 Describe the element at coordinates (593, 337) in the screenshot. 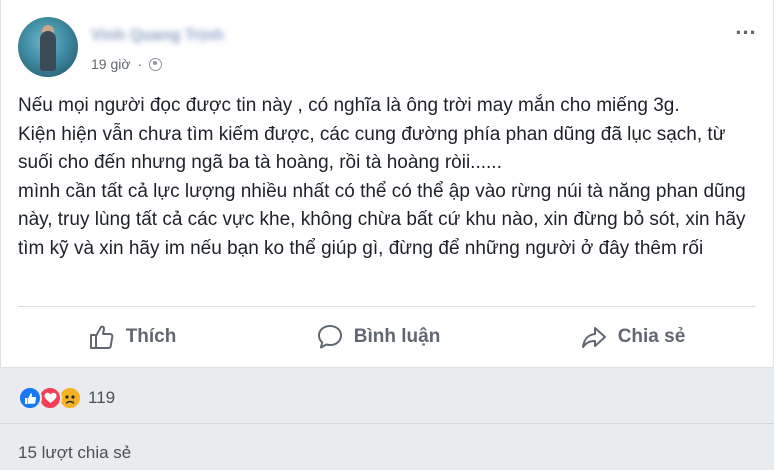

I see `share-arrow-icon` at that location.